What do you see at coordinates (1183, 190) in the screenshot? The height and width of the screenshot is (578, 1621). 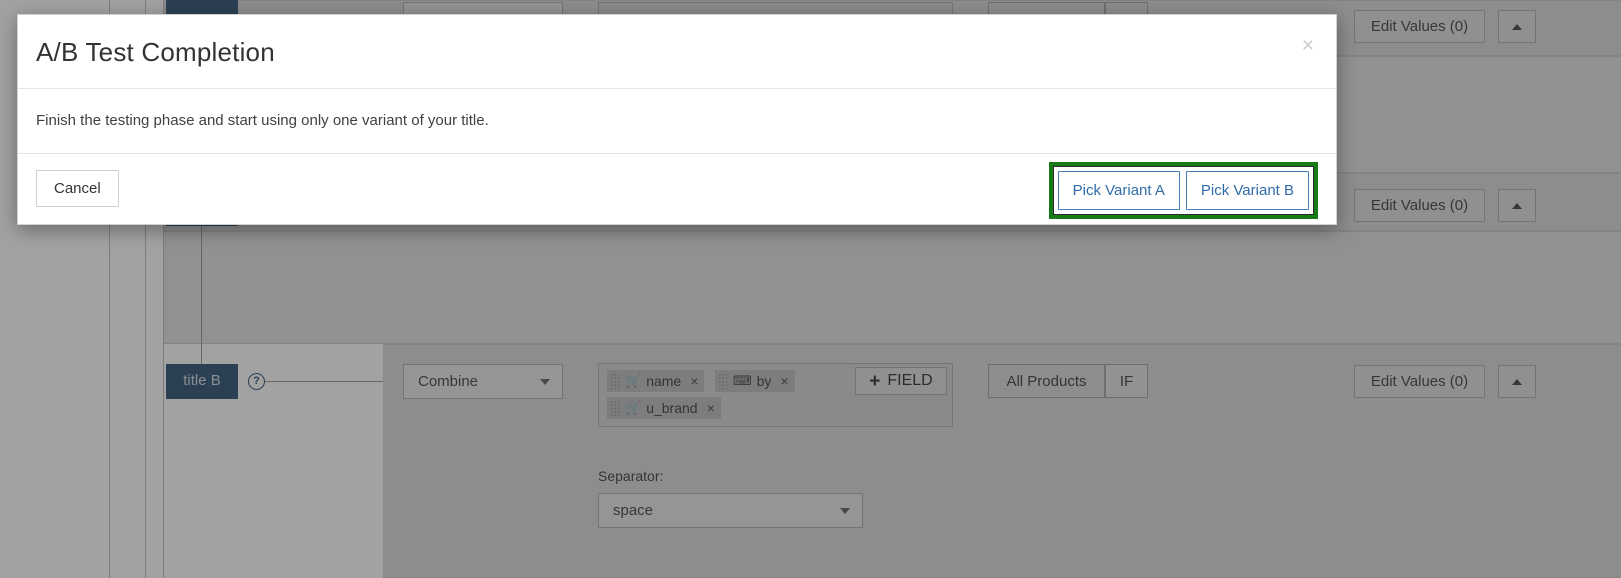 I see `variant-actions-group: Pick Variant A Pick Variant B` at bounding box center [1183, 190].